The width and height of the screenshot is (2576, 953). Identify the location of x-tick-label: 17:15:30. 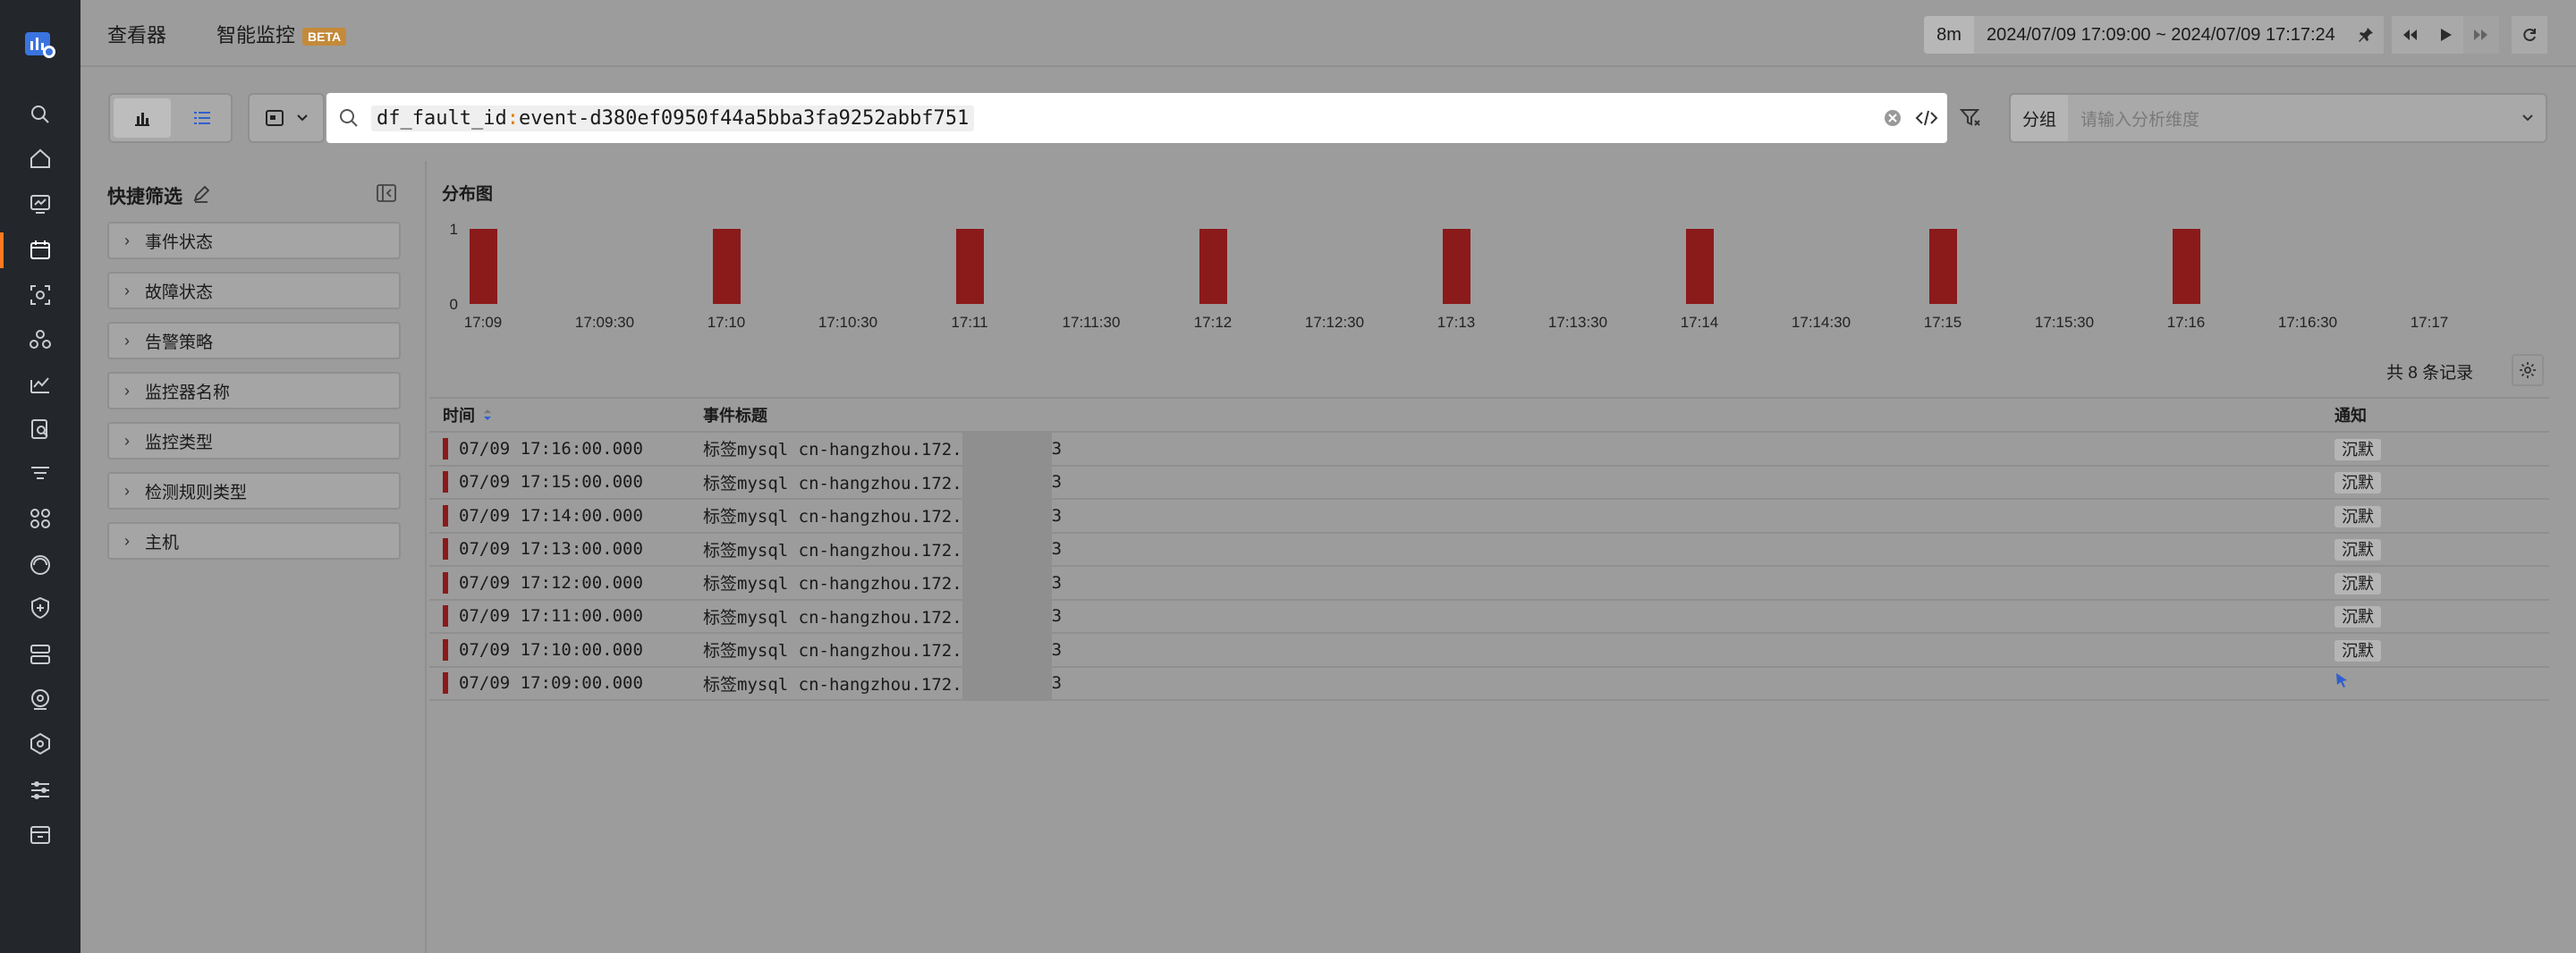
(2064, 323).